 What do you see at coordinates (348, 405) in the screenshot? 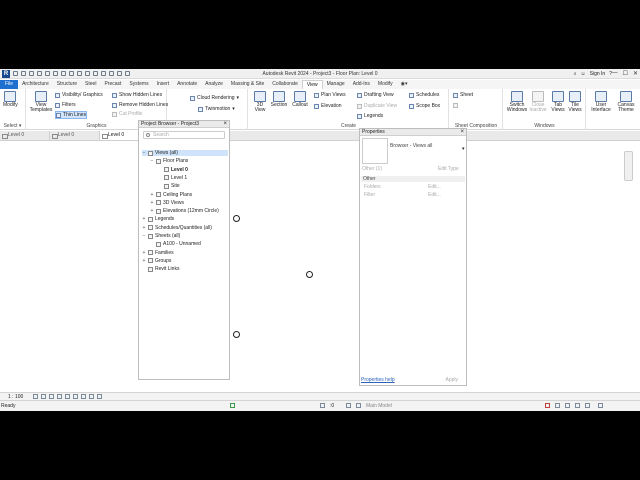
I see `editable-only-icon` at bounding box center [348, 405].